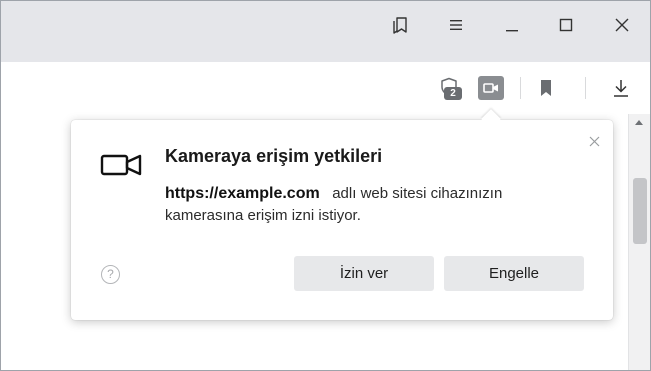  Describe the element at coordinates (263, 215) in the screenshot. I see `message-part2: kamerasına erişim izni istiyor.` at that location.